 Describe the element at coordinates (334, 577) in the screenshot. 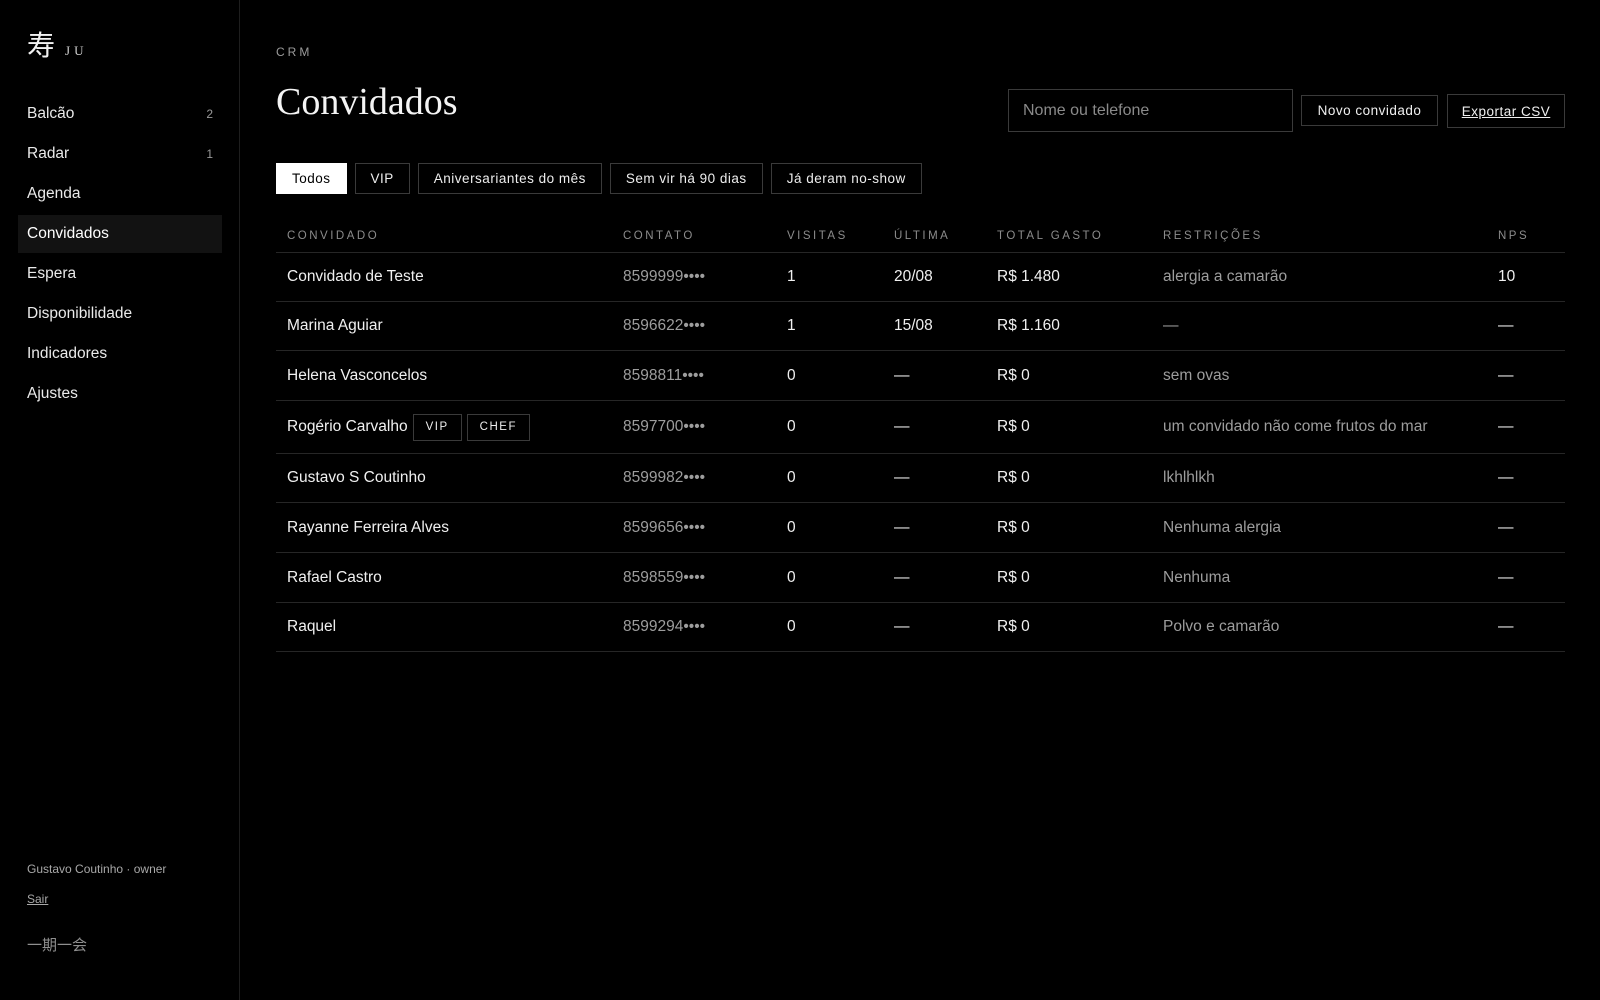

I see `guest-name: Rafael Castro` at that location.